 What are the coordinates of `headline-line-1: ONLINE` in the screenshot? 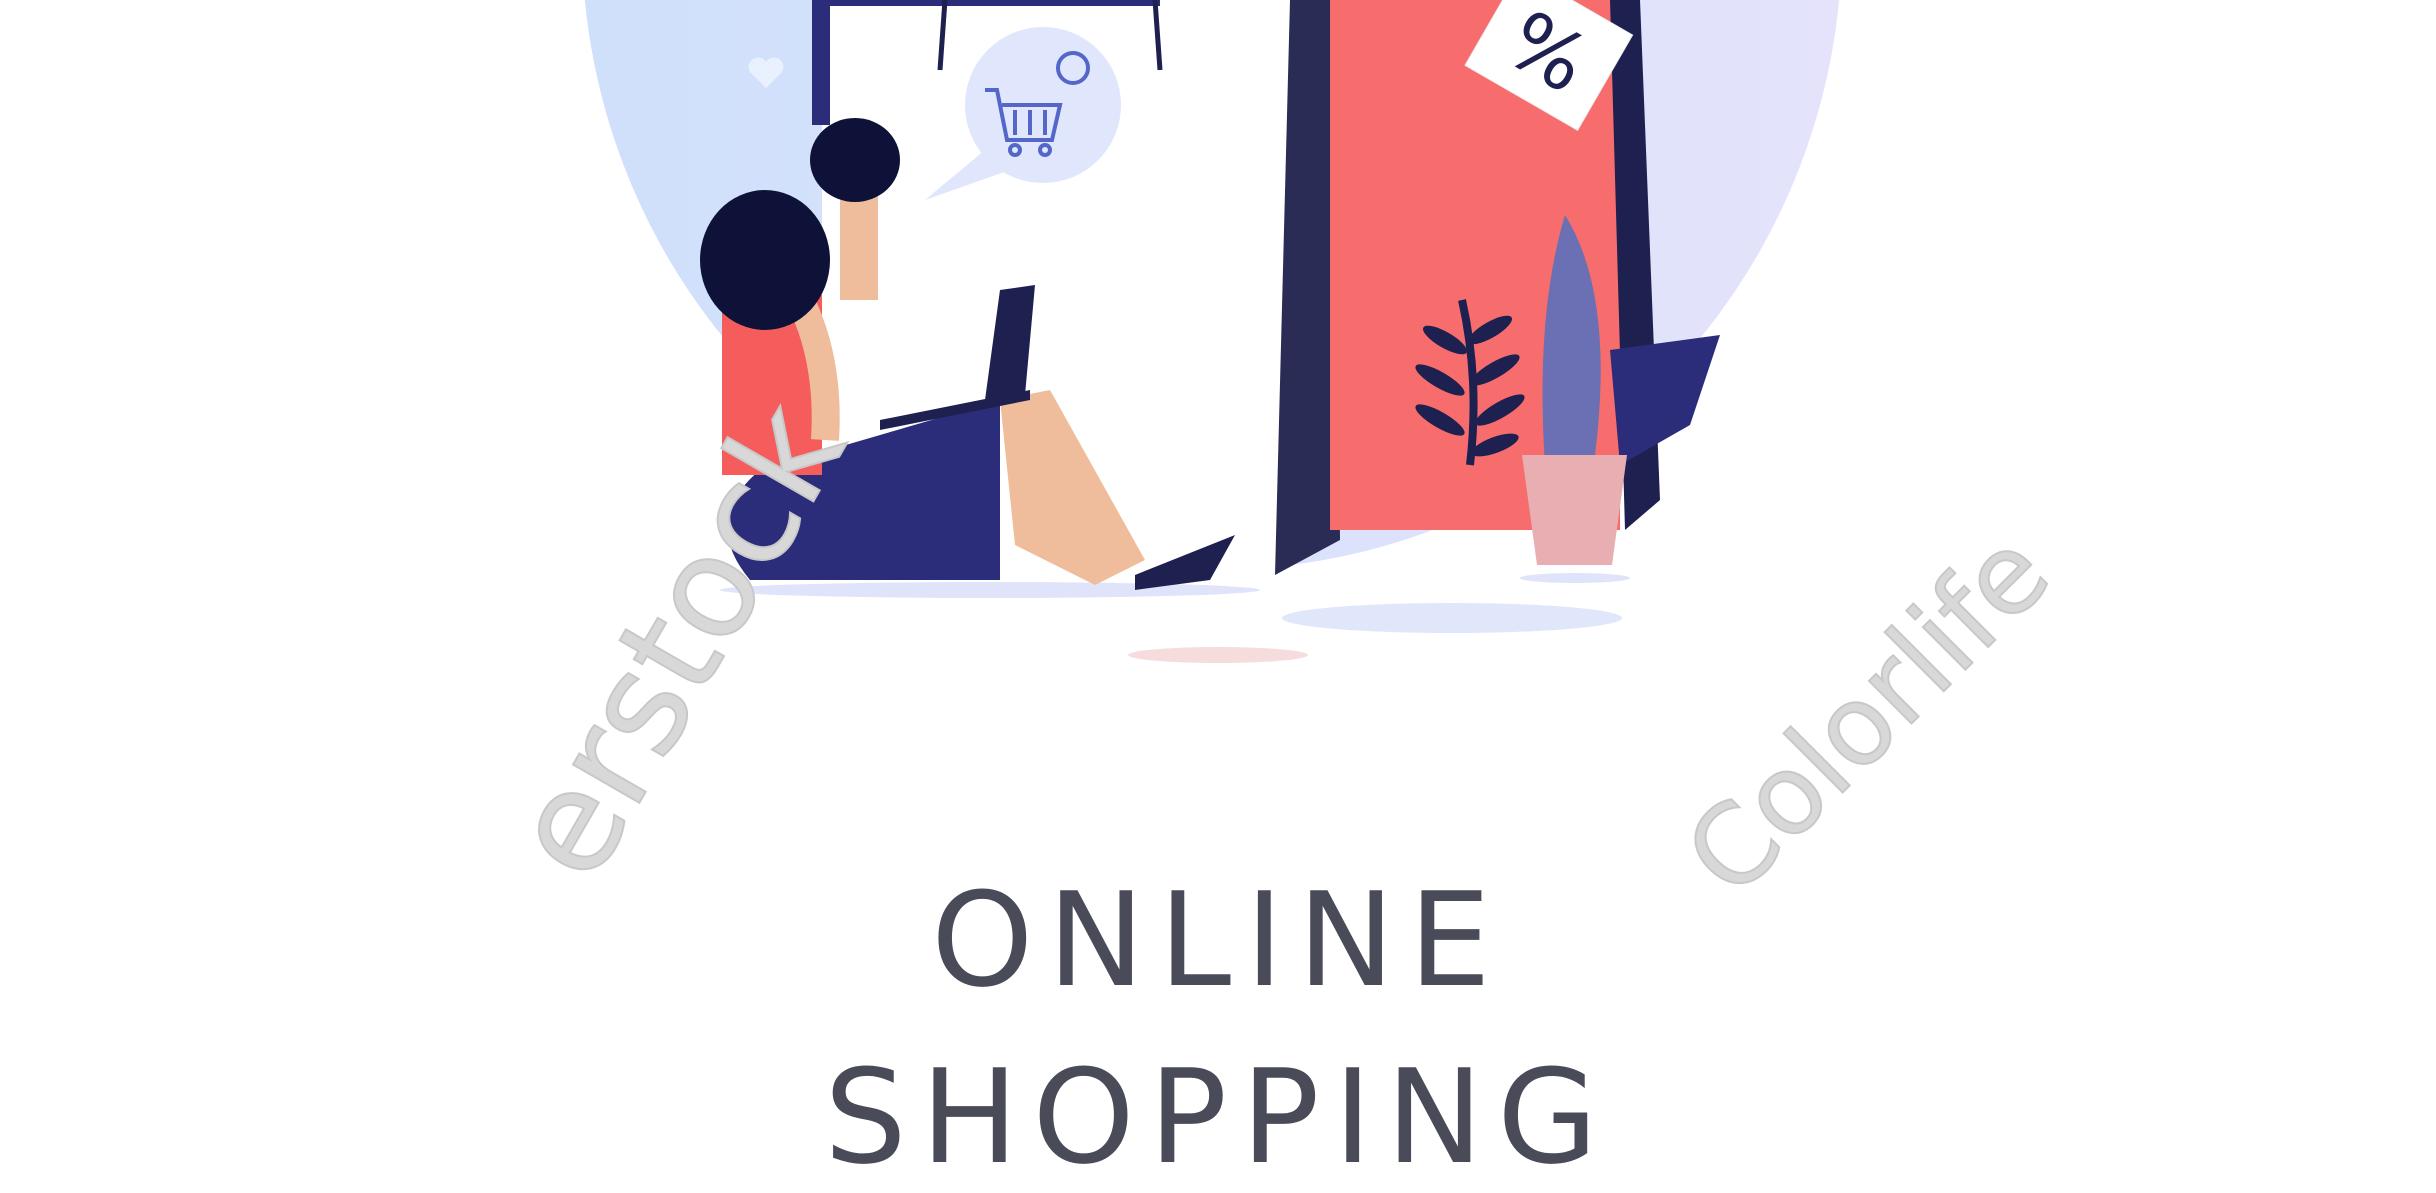 It's located at (1218, 940).